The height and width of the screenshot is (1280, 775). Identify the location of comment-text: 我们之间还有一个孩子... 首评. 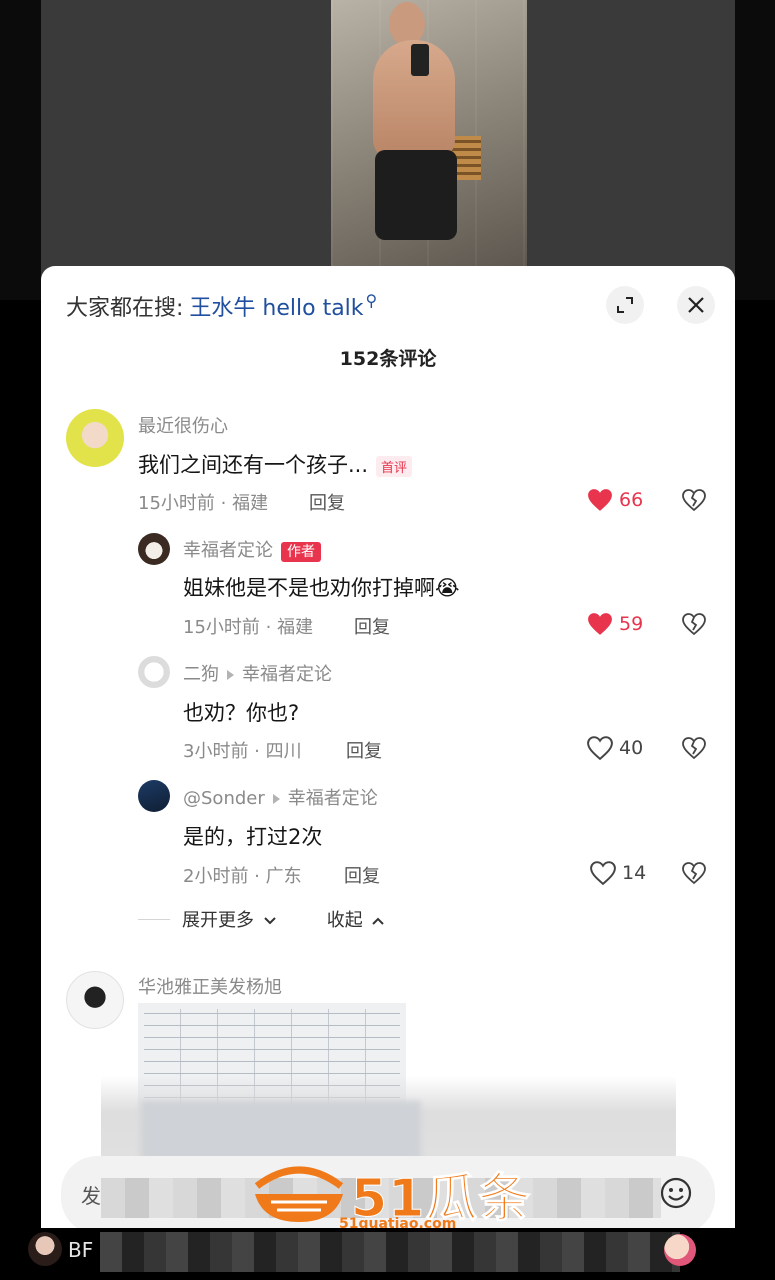
(275, 464).